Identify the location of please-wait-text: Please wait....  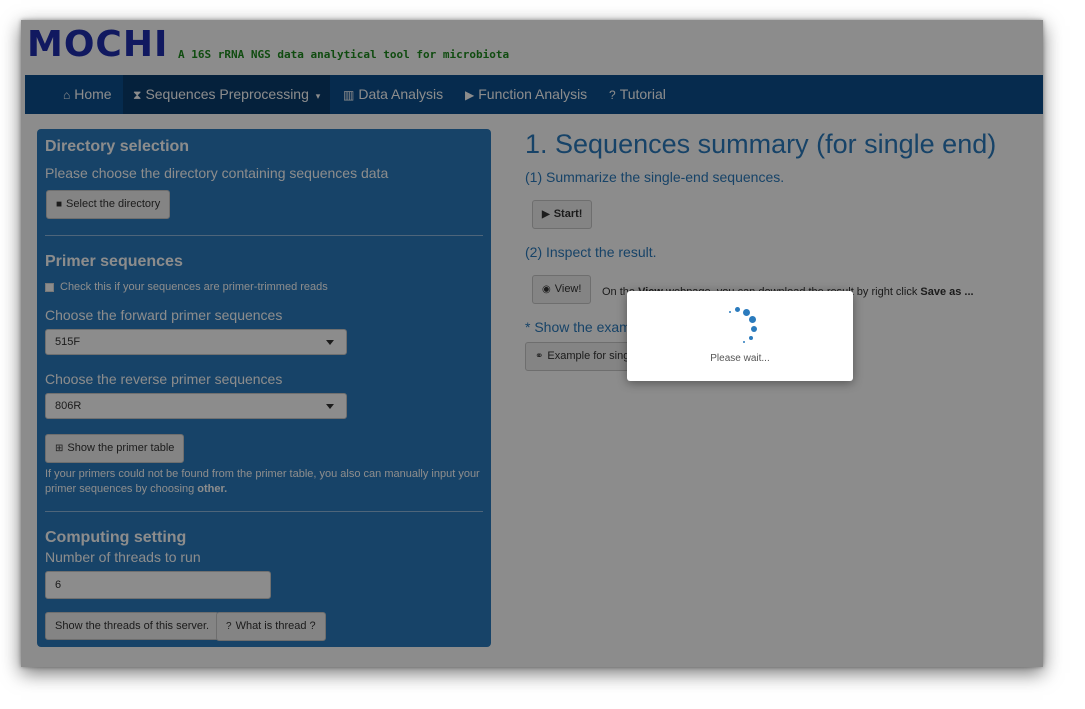
(740, 358).